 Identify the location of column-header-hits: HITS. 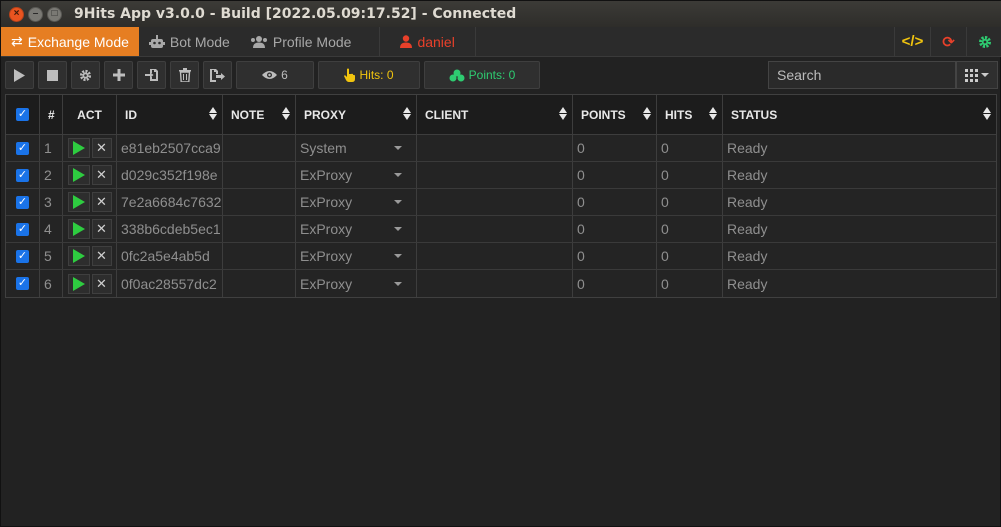
(690, 114).